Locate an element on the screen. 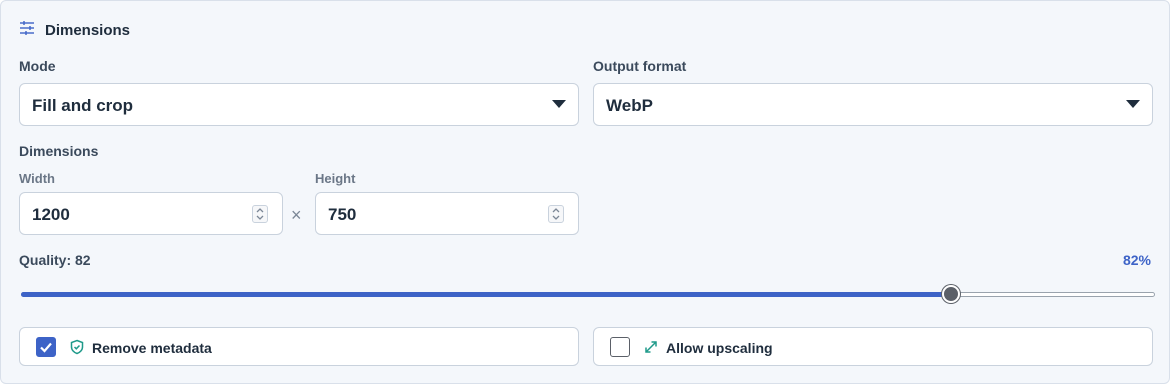  times-icon: × is located at coordinates (296, 215).